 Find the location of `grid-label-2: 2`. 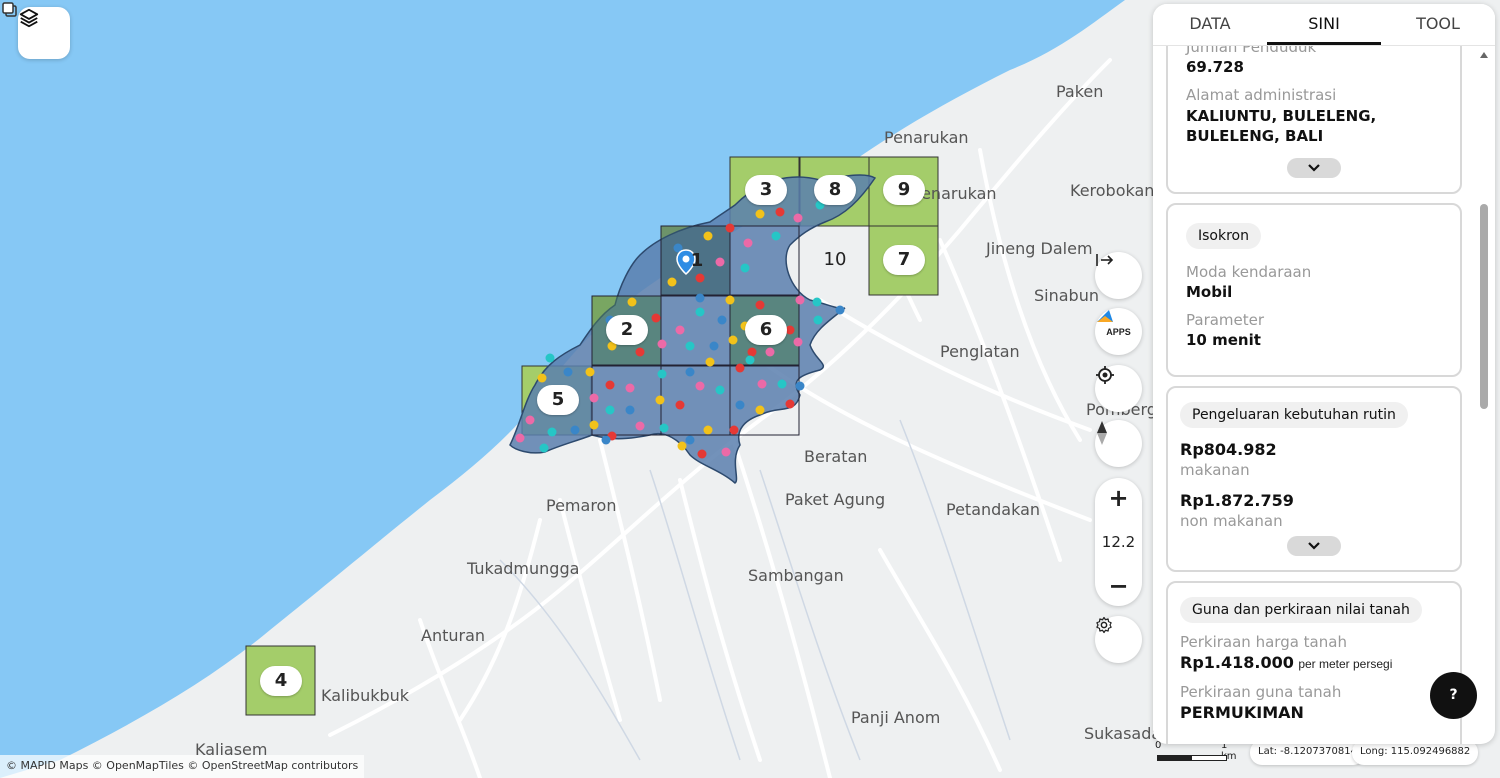

grid-label-2: 2 is located at coordinates (627, 330).